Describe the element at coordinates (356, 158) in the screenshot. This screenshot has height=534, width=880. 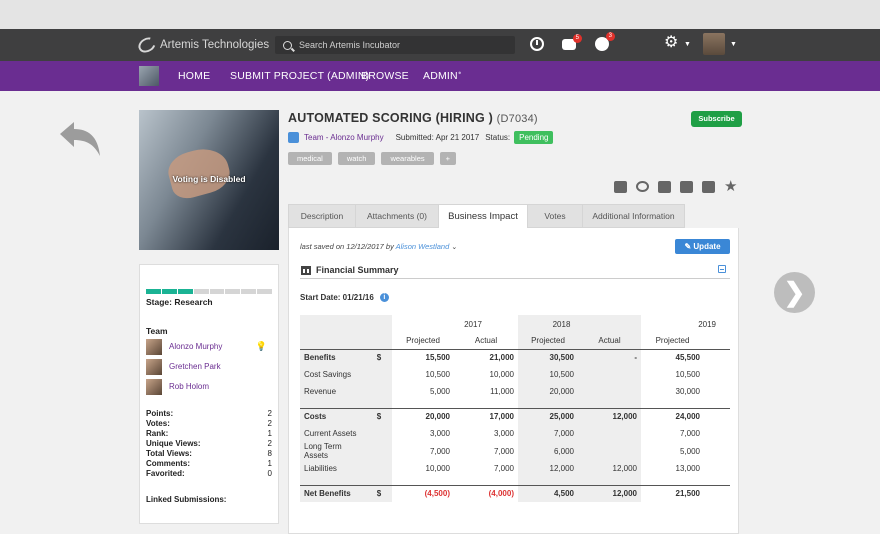
I see `tag-watch: watch` at that location.